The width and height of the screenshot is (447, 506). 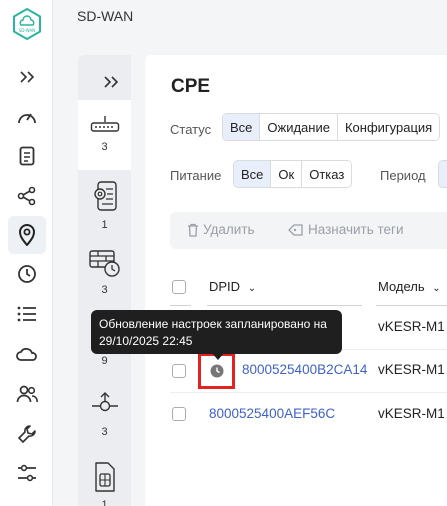 I want to click on page-title: CPE, so click(x=191, y=86).